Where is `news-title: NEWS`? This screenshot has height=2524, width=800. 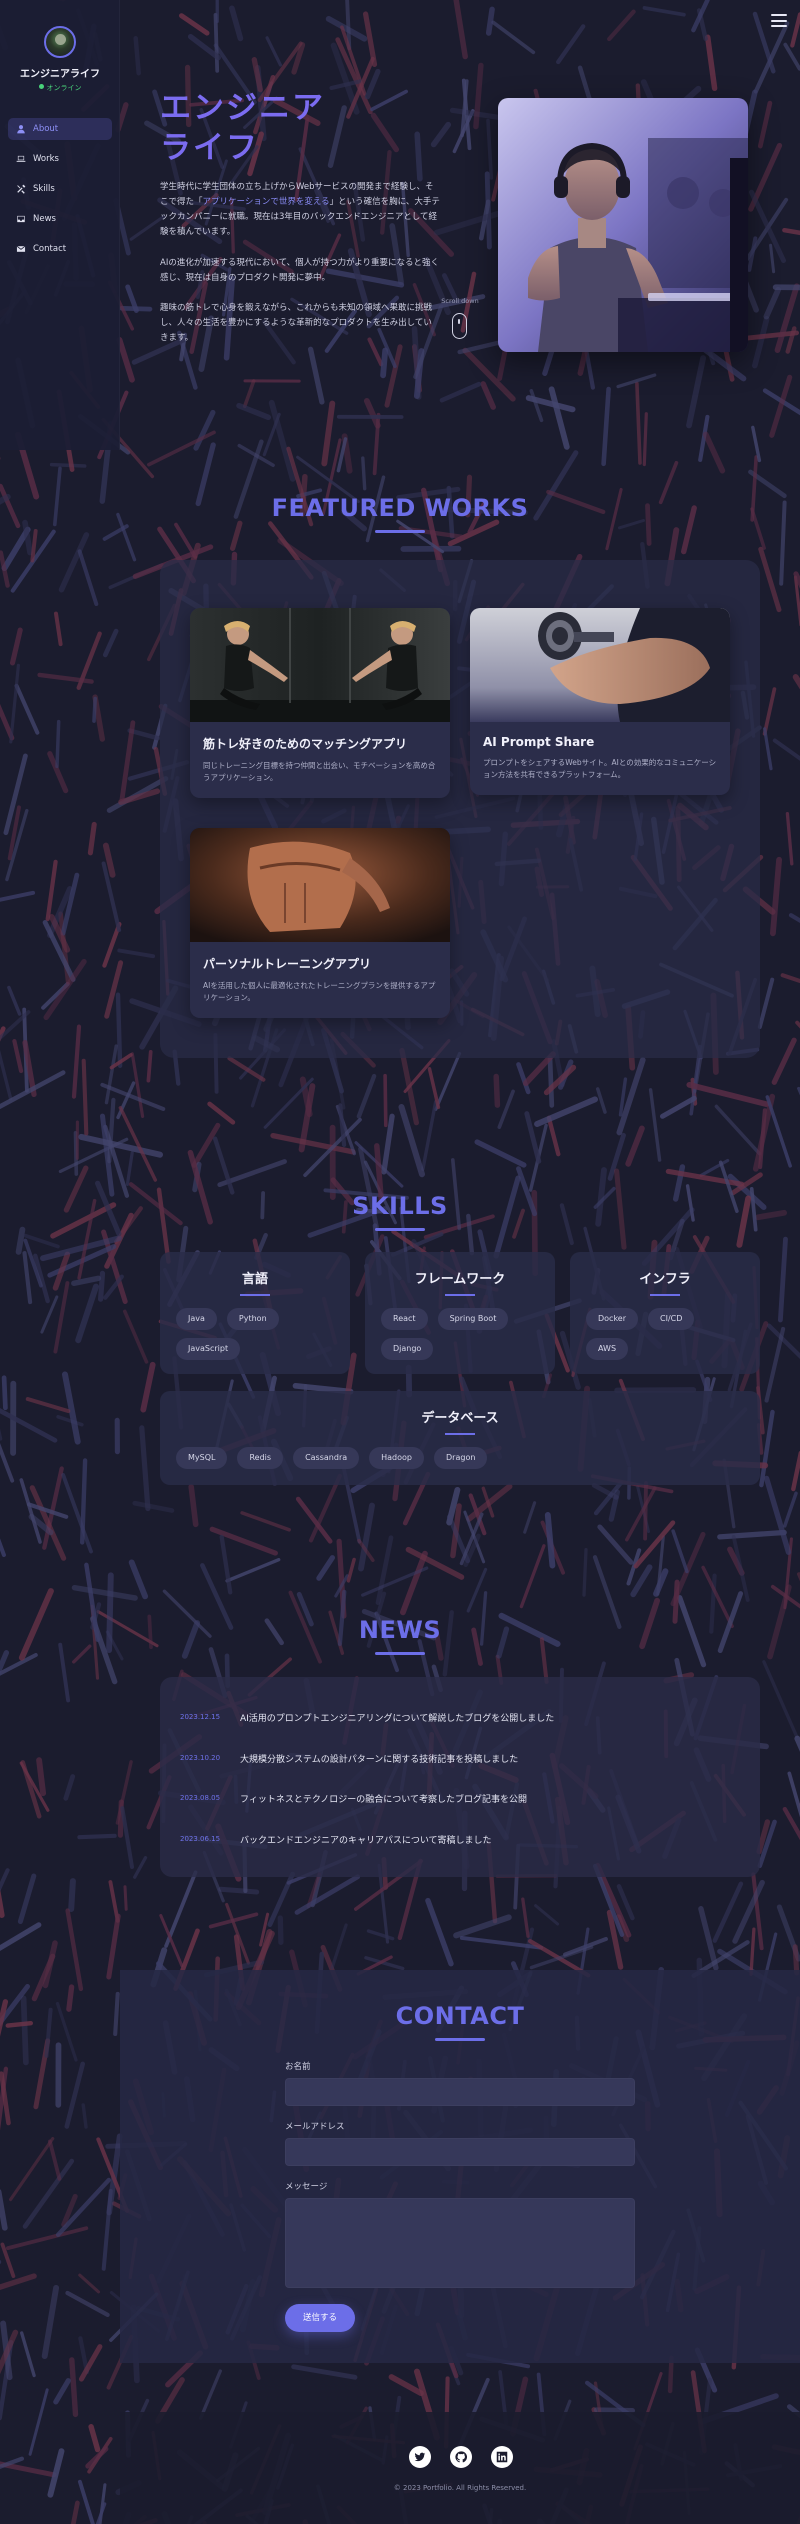 news-title: NEWS is located at coordinates (400, 1630).